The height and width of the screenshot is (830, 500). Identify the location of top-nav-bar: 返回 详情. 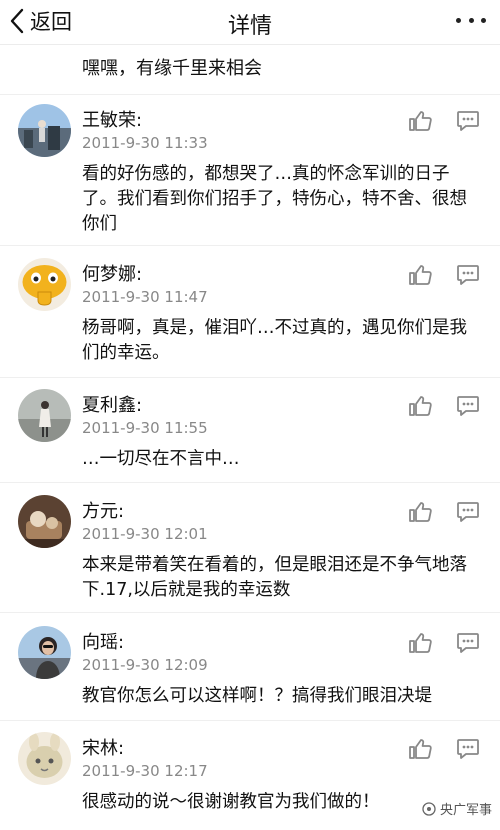
(250, 22).